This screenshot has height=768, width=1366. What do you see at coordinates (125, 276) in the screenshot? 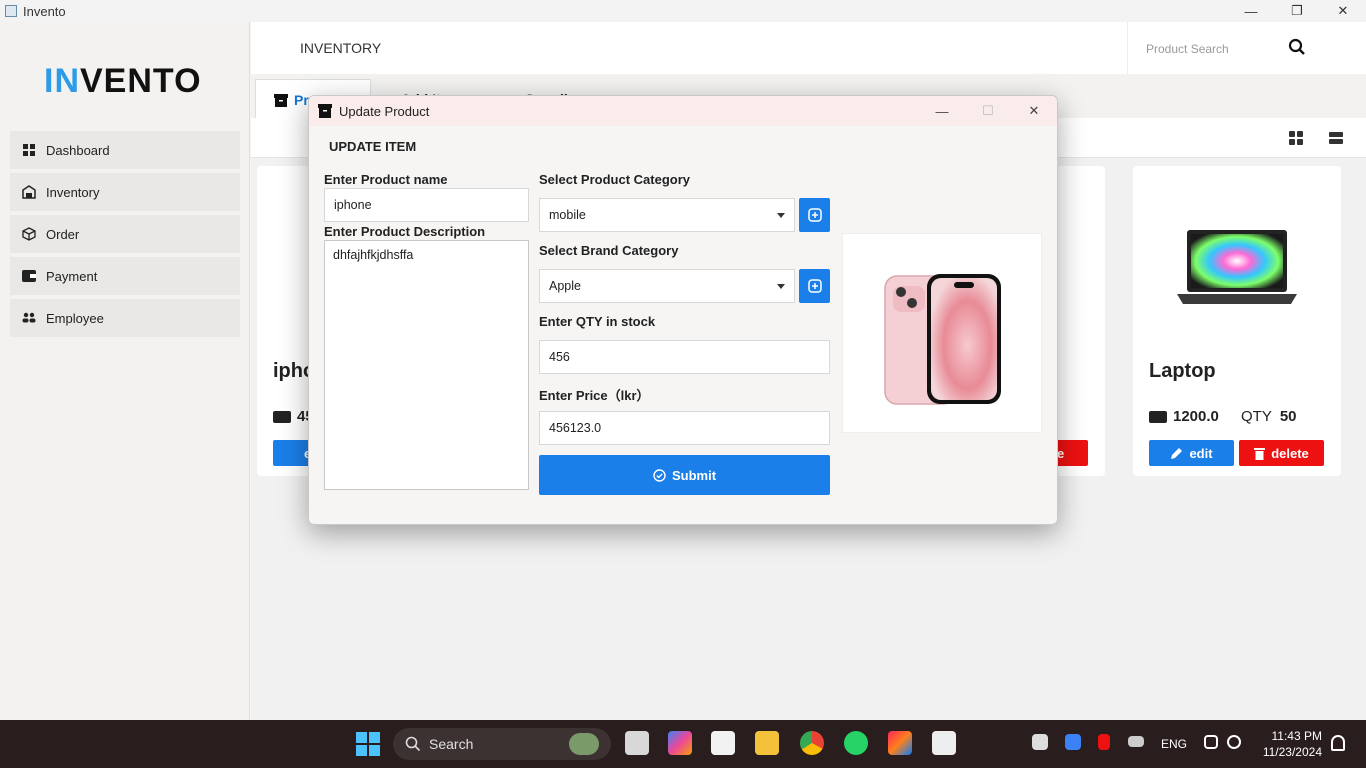
I see `sidebar-item-payment: Payment` at bounding box center [125, 276].